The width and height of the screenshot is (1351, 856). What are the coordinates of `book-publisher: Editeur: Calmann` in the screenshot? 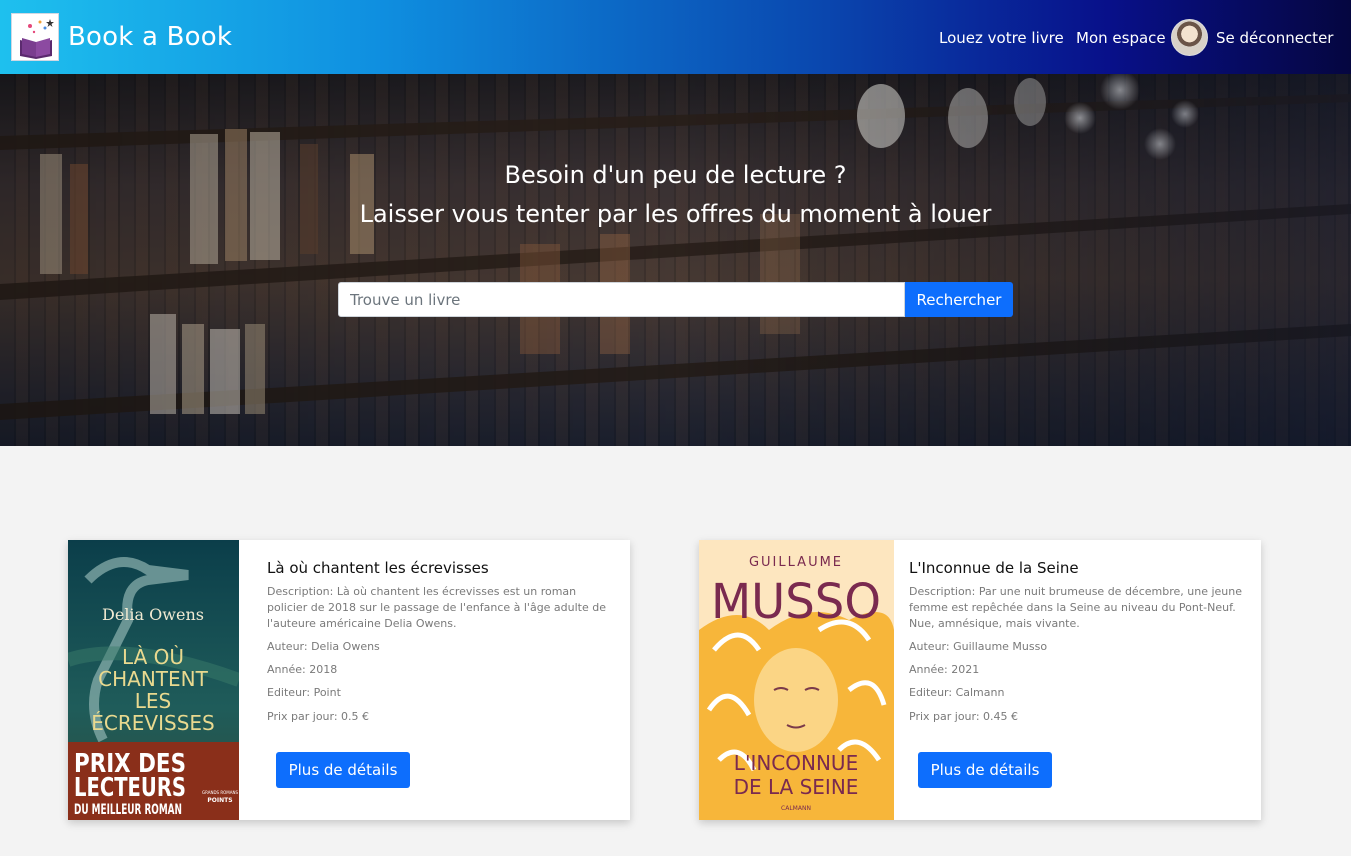 It's located at (957, 692).